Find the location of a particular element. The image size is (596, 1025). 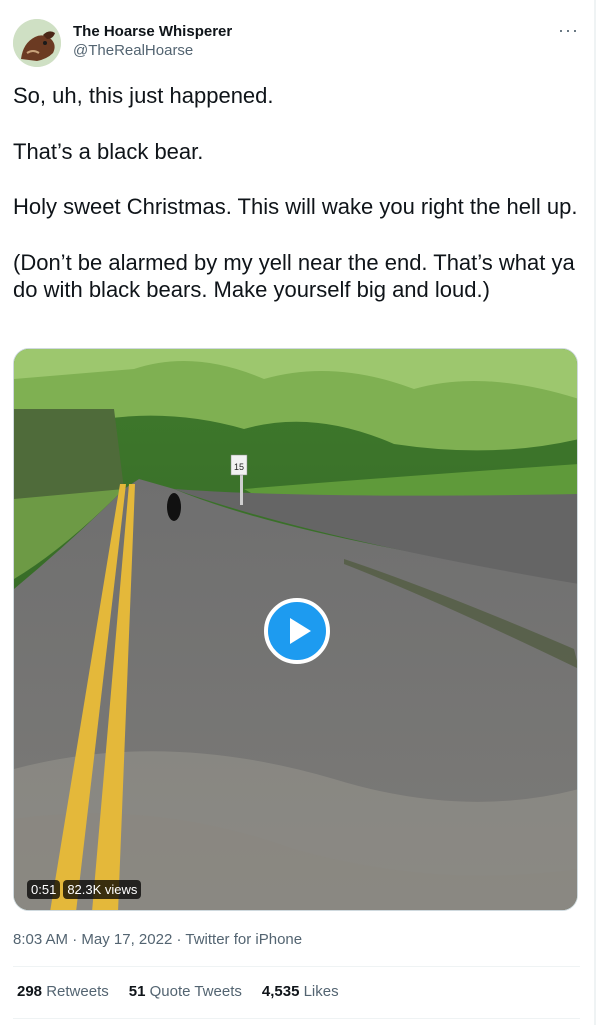

retweets-label: Retweets is located at coordinates (77, 991).